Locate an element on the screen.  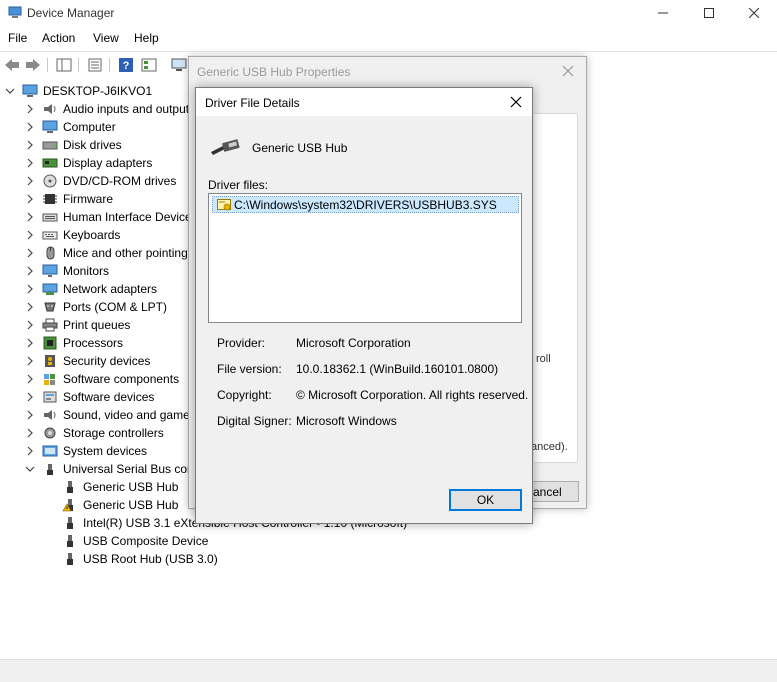
maximize-button is located at coordinates (709, 13).